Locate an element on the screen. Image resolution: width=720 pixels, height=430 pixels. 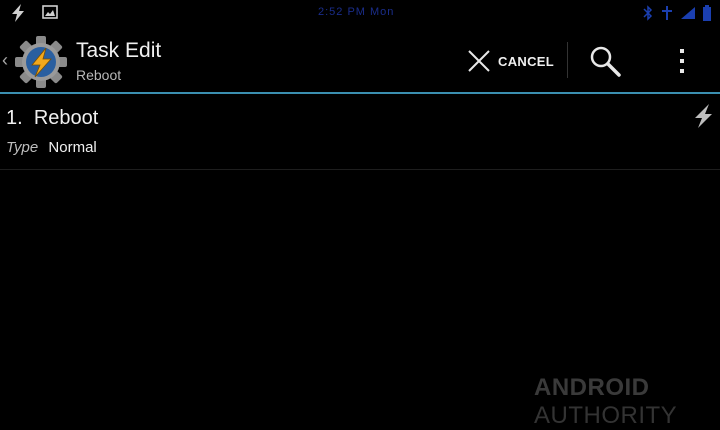
page-title: Task Edit is located at coordinates (119, 50).